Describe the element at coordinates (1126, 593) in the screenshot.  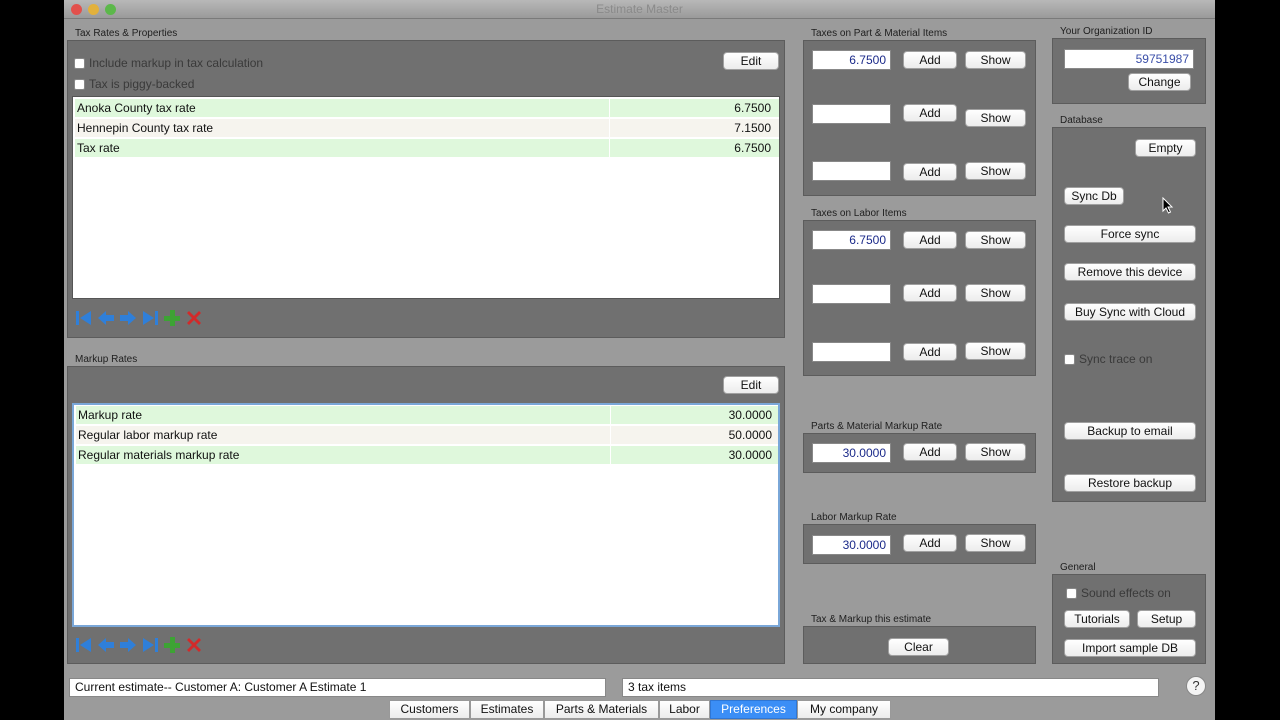
I see `sound-effects-label: Sound effects on` at that location.